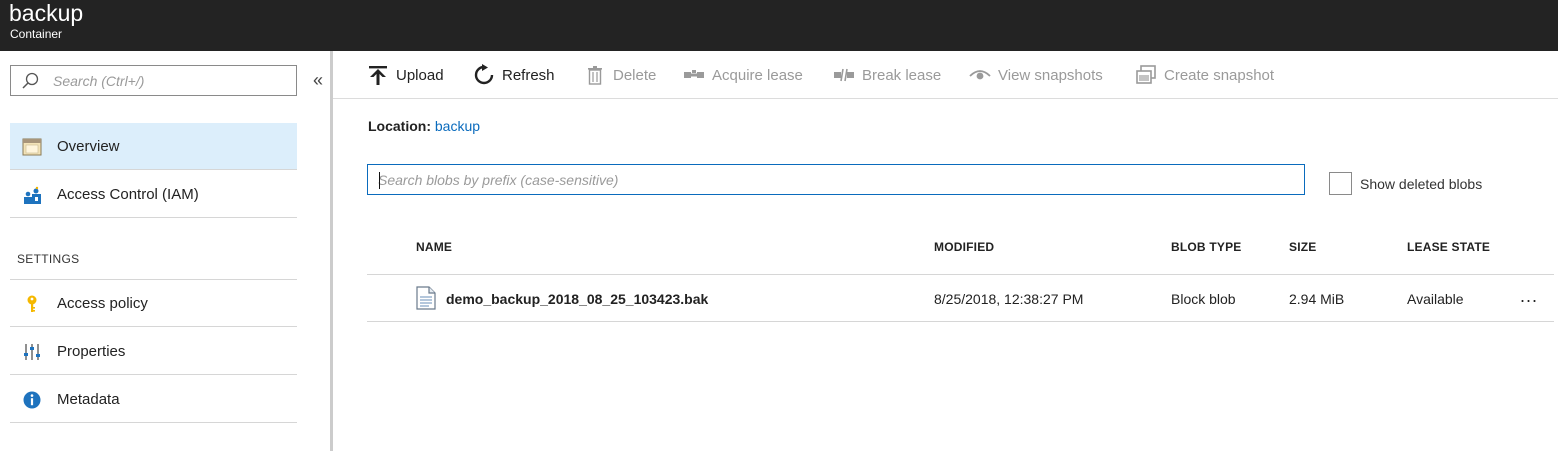 The height and width of the screenshot is (451, 1558). I want to click on refresh-button: Refresh, so click(514, 75).